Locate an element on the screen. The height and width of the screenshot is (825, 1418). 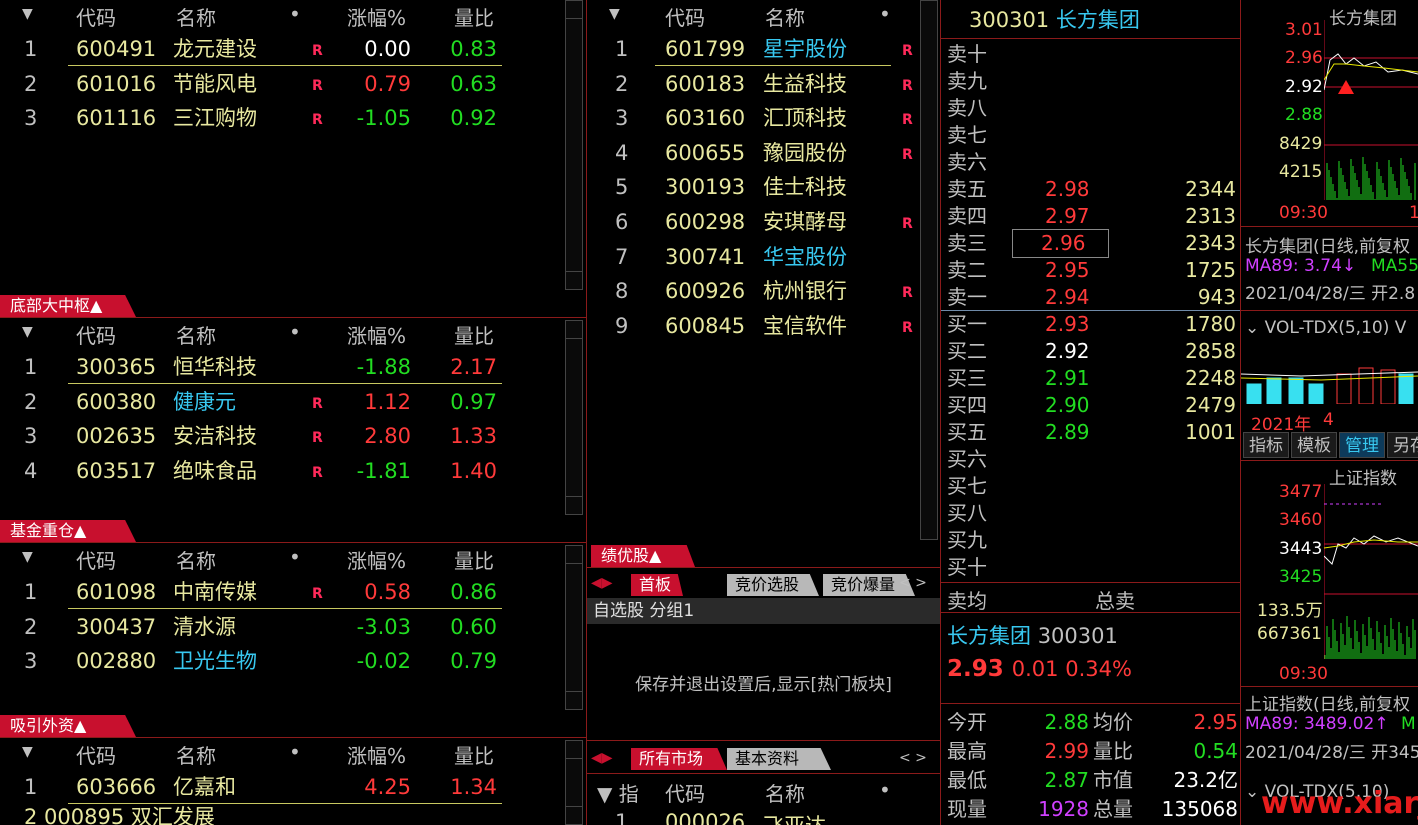
stock-code: 601098 is located at coordinates (116, 592).